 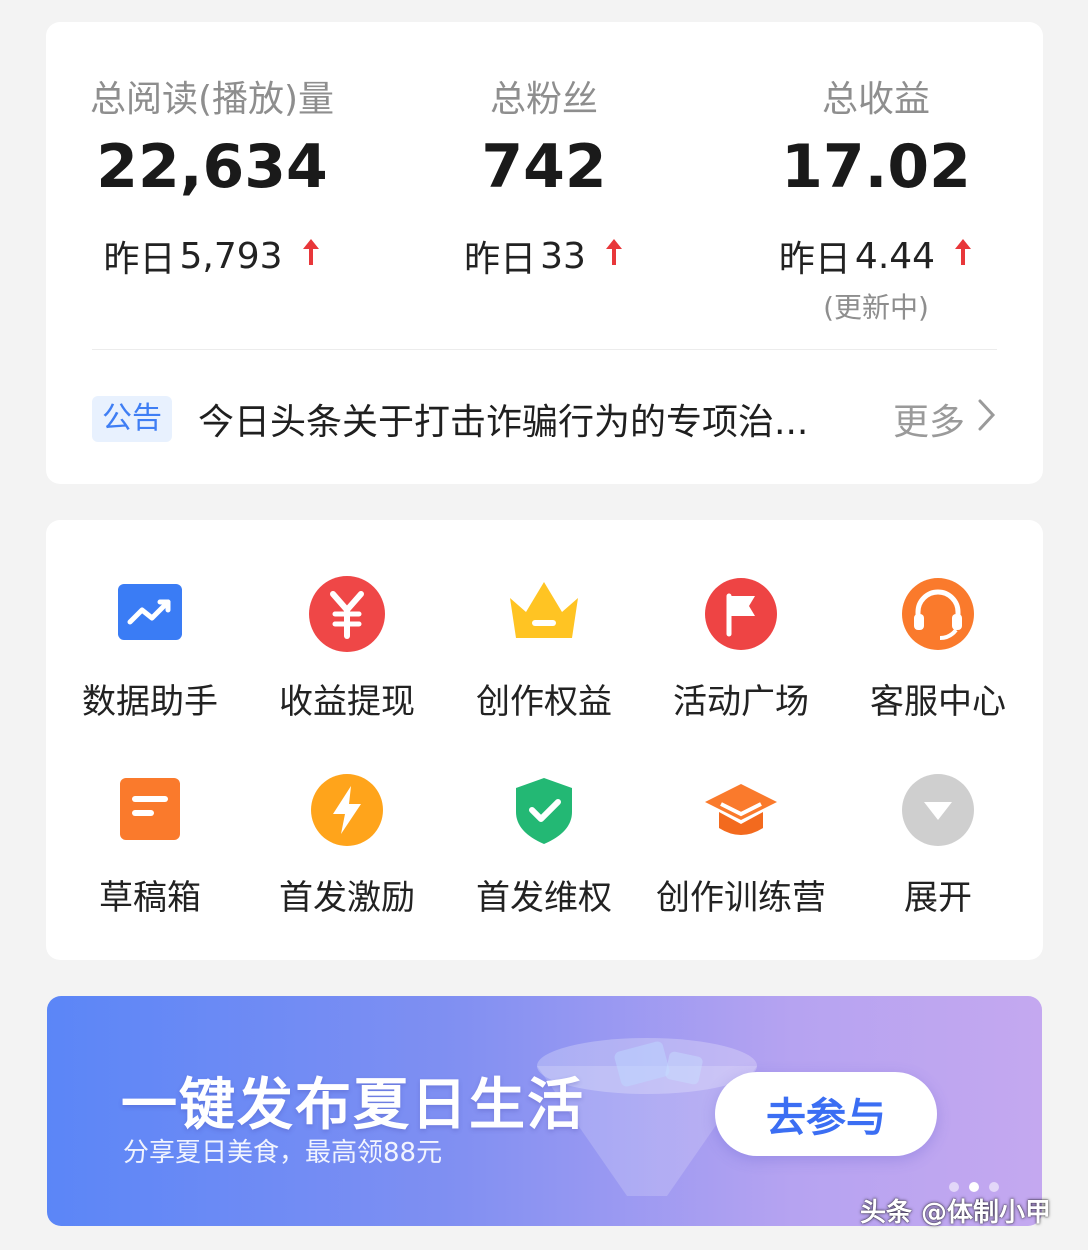 What do you see at coordinates (150, 616) in the screenshot?
I see `chart-trend-icon` at bounding box center [150, 616].